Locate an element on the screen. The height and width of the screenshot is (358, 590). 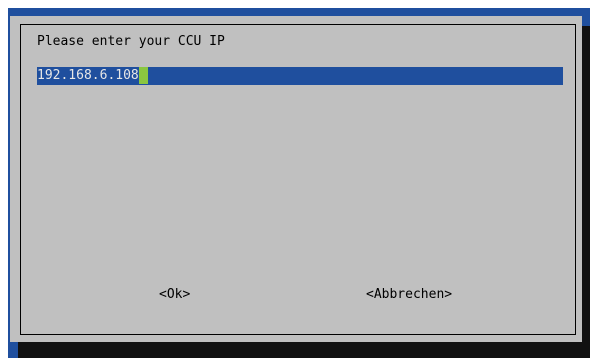
ccu-ip-input-value: 192.168.6.108 is located at coordinates (88, 75).